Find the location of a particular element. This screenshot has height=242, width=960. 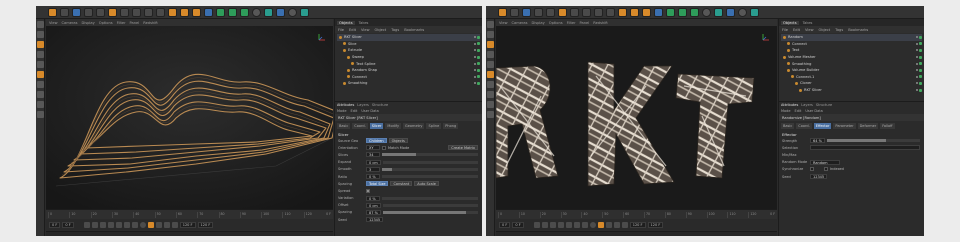

objects-button: Objects is located at coordinates (398, 141).